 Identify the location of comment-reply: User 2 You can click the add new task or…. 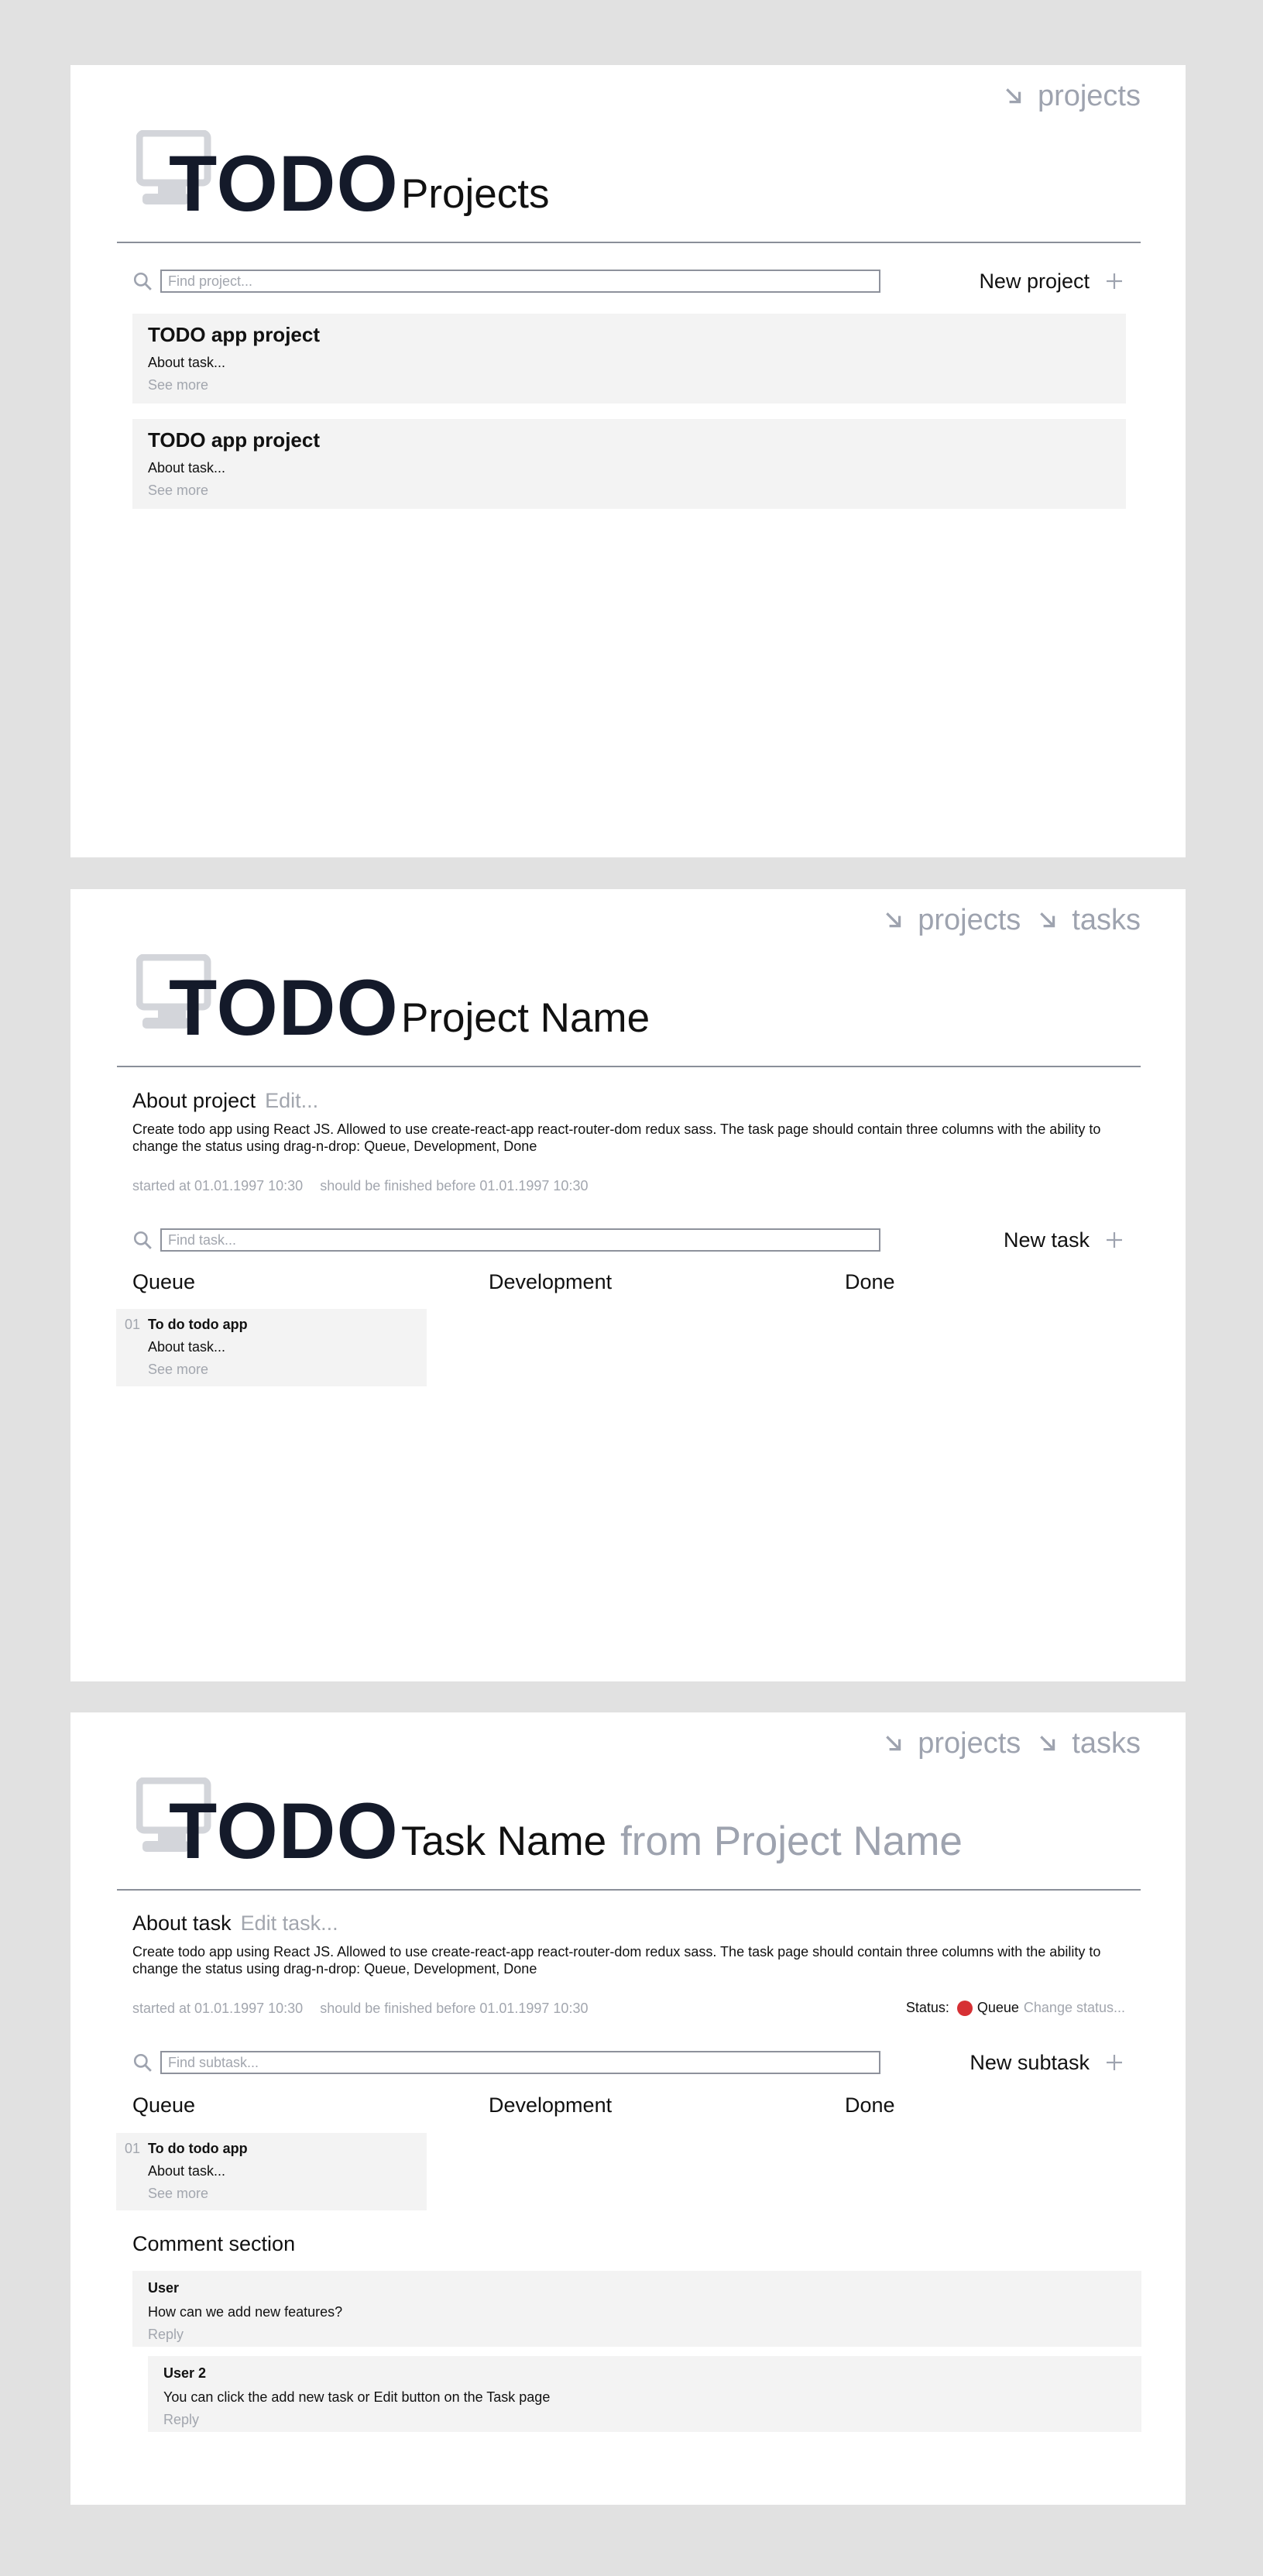
(644, 2394).